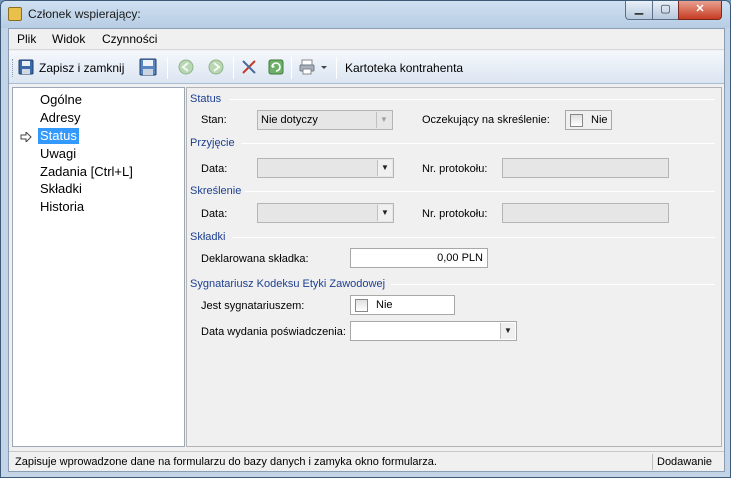 This screenshot has height=478, width=731. I want to click on declared-fee-value: 0,00 PLN, so click(460, 258).